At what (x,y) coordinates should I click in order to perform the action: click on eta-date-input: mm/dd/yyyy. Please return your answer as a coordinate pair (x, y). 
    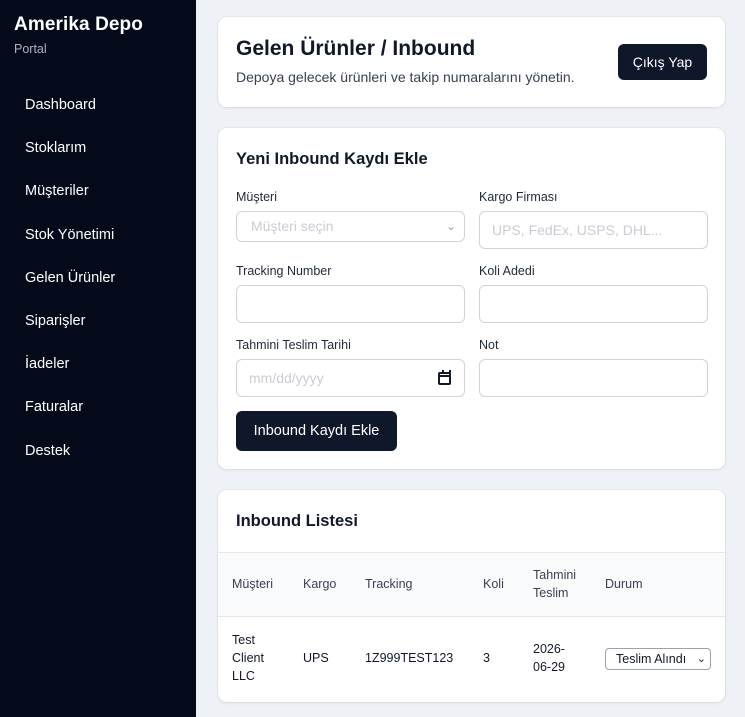
    Looking at the image, I should click on (350, 378).